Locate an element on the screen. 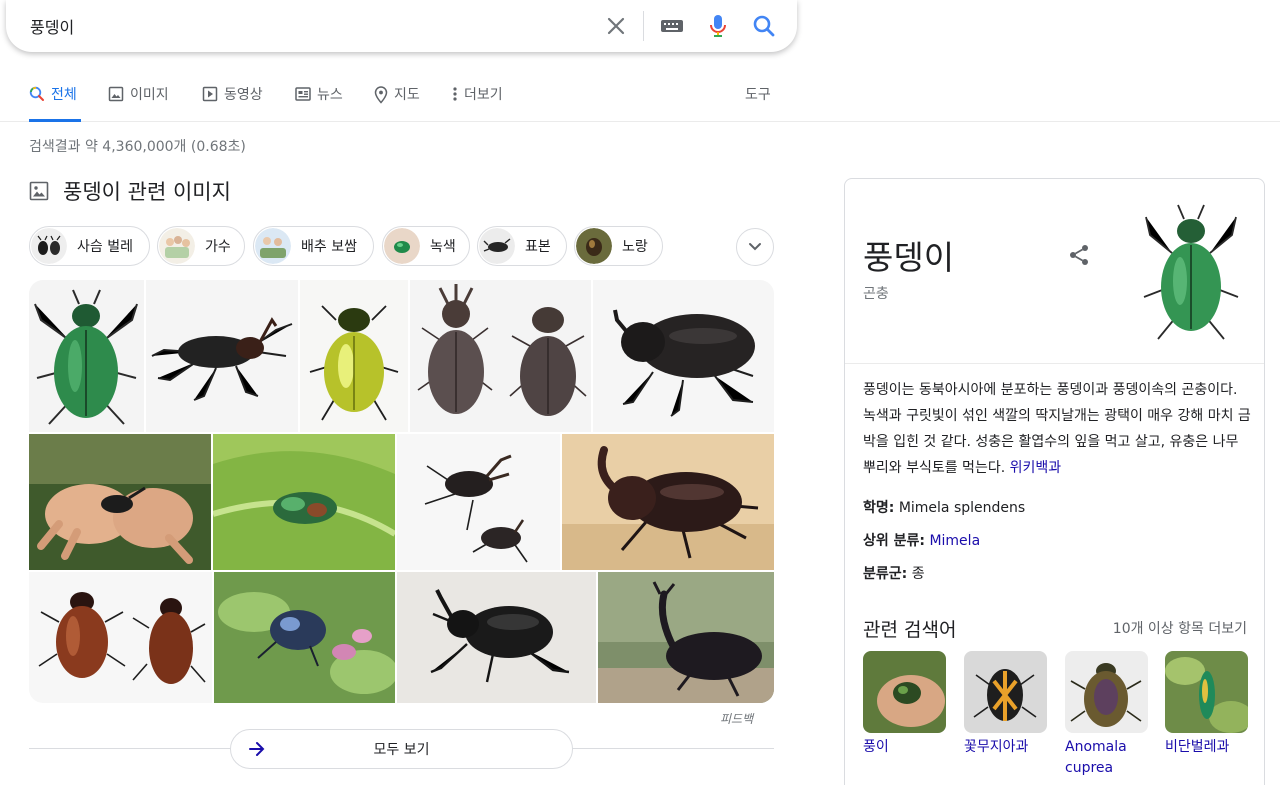  fact-value: Mimela splendens is located at coordinates (962, 508).